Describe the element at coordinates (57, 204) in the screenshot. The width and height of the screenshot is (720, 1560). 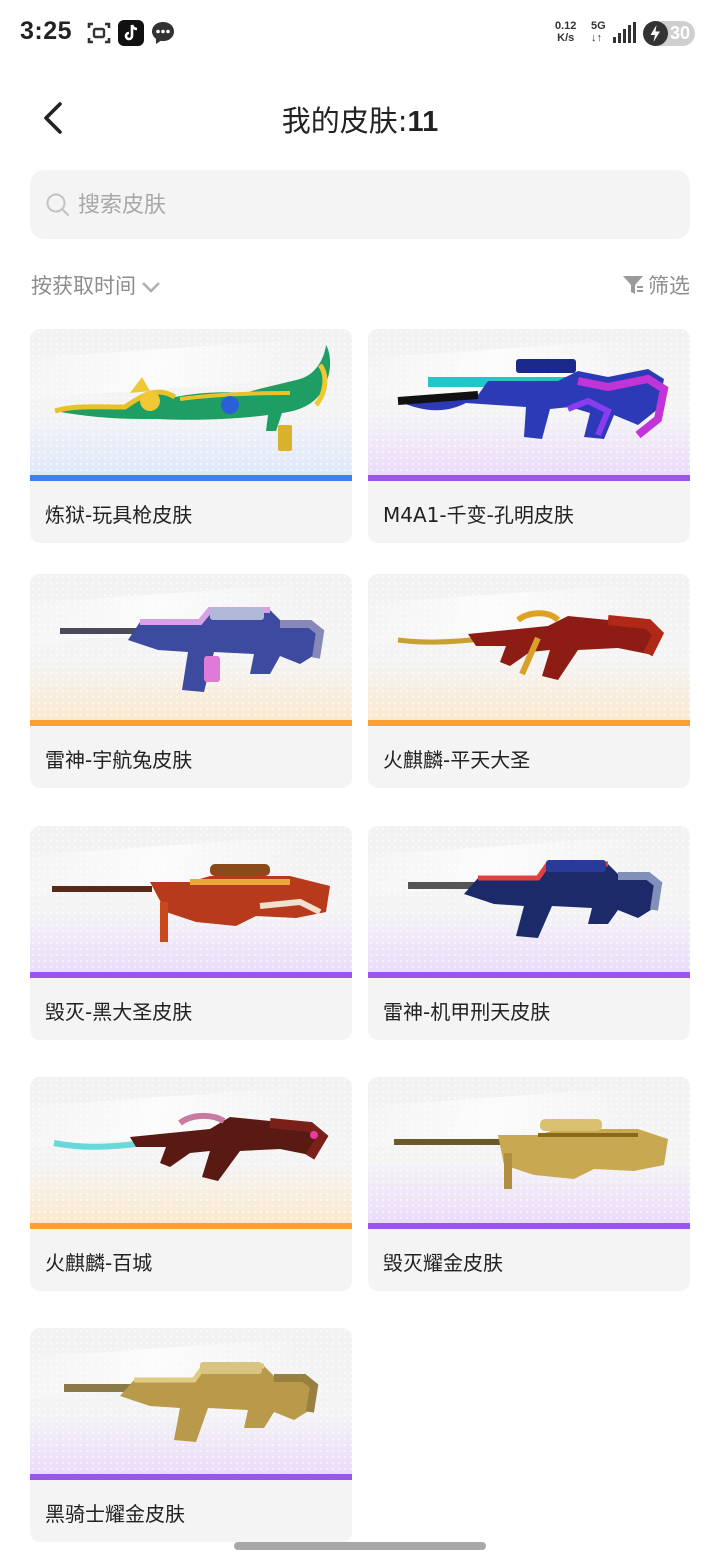
I see `search-icon` at that location.